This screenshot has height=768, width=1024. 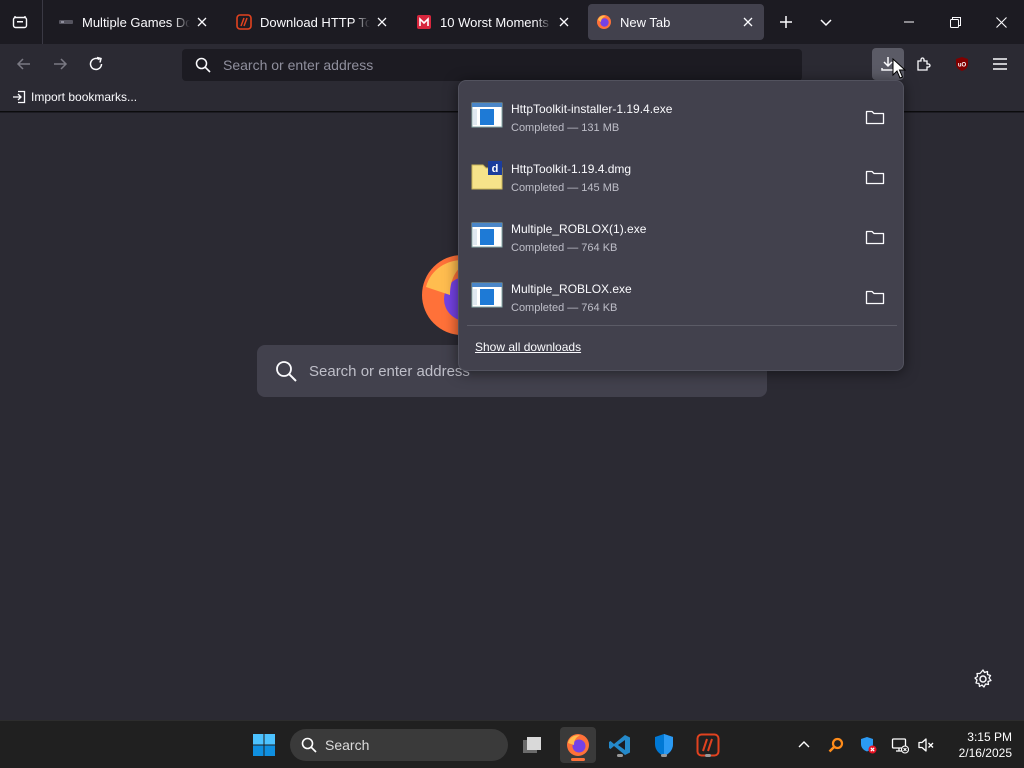 I want to click on forward-button, so click(x=60, y=64).